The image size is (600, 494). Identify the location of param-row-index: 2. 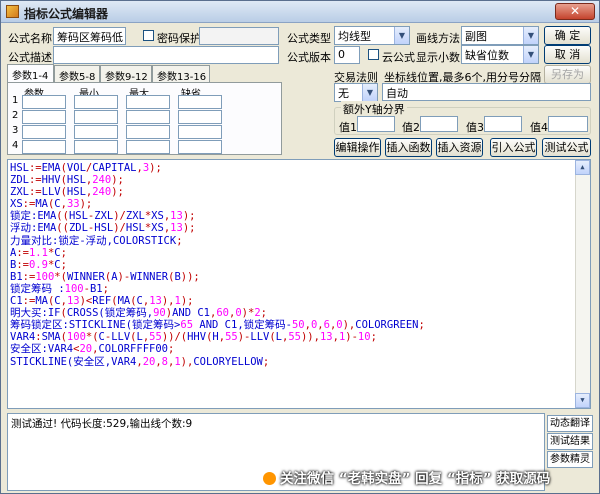
(15, 115).